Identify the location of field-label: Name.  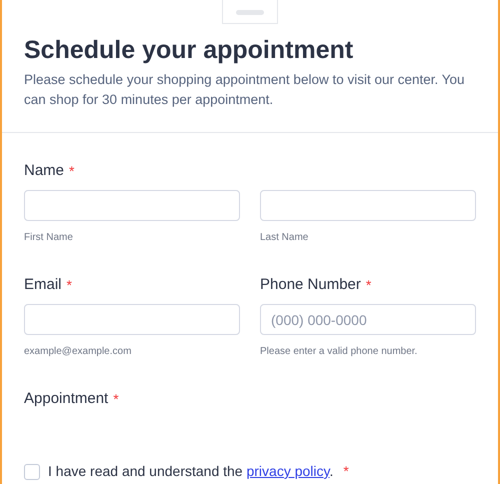
(44, 170).